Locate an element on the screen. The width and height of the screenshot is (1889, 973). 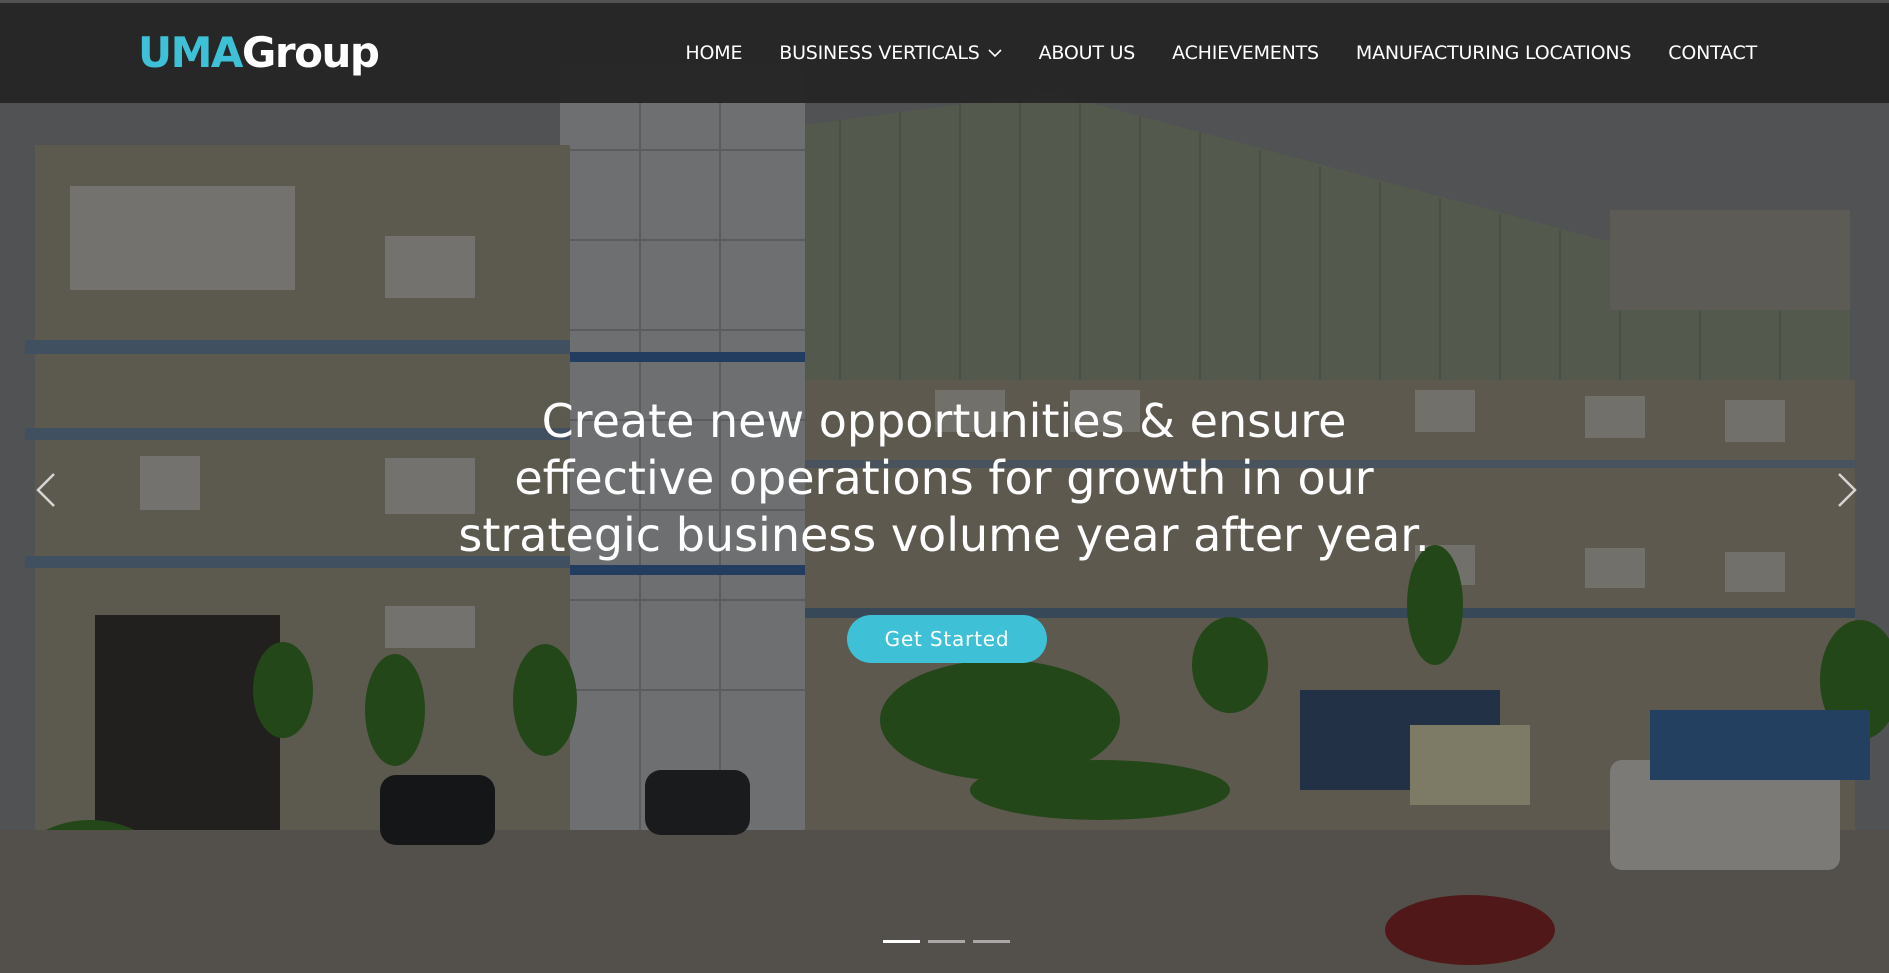
hero-headline-line-1: Create new opportunities & ensure is located at coordinates (944, 421).